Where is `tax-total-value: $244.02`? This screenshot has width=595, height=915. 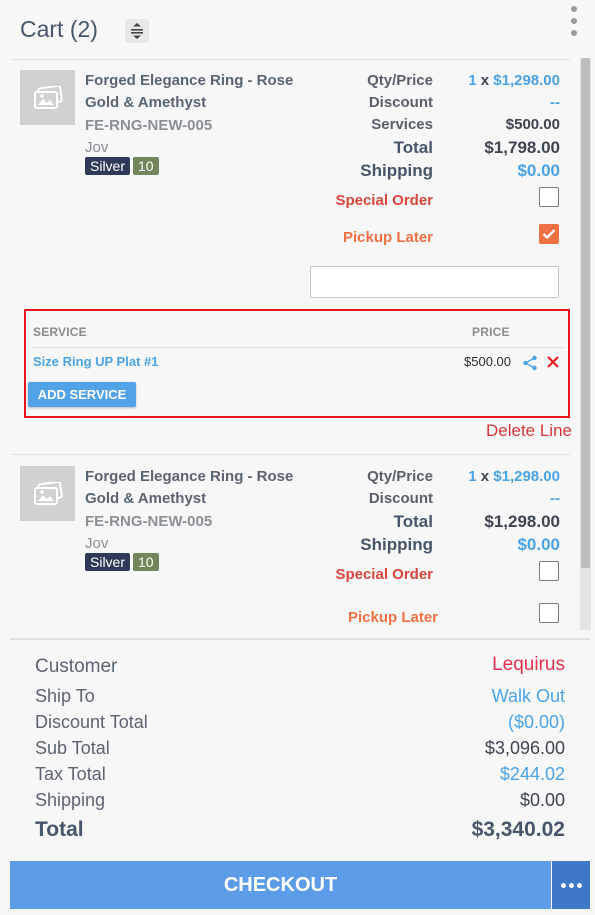
tax-total-value: $244.02 is located at coordinates (472, 774).